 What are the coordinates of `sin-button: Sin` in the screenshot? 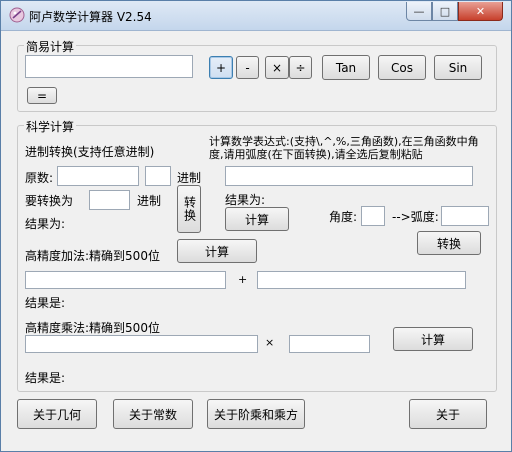 It's located at (458, 67).